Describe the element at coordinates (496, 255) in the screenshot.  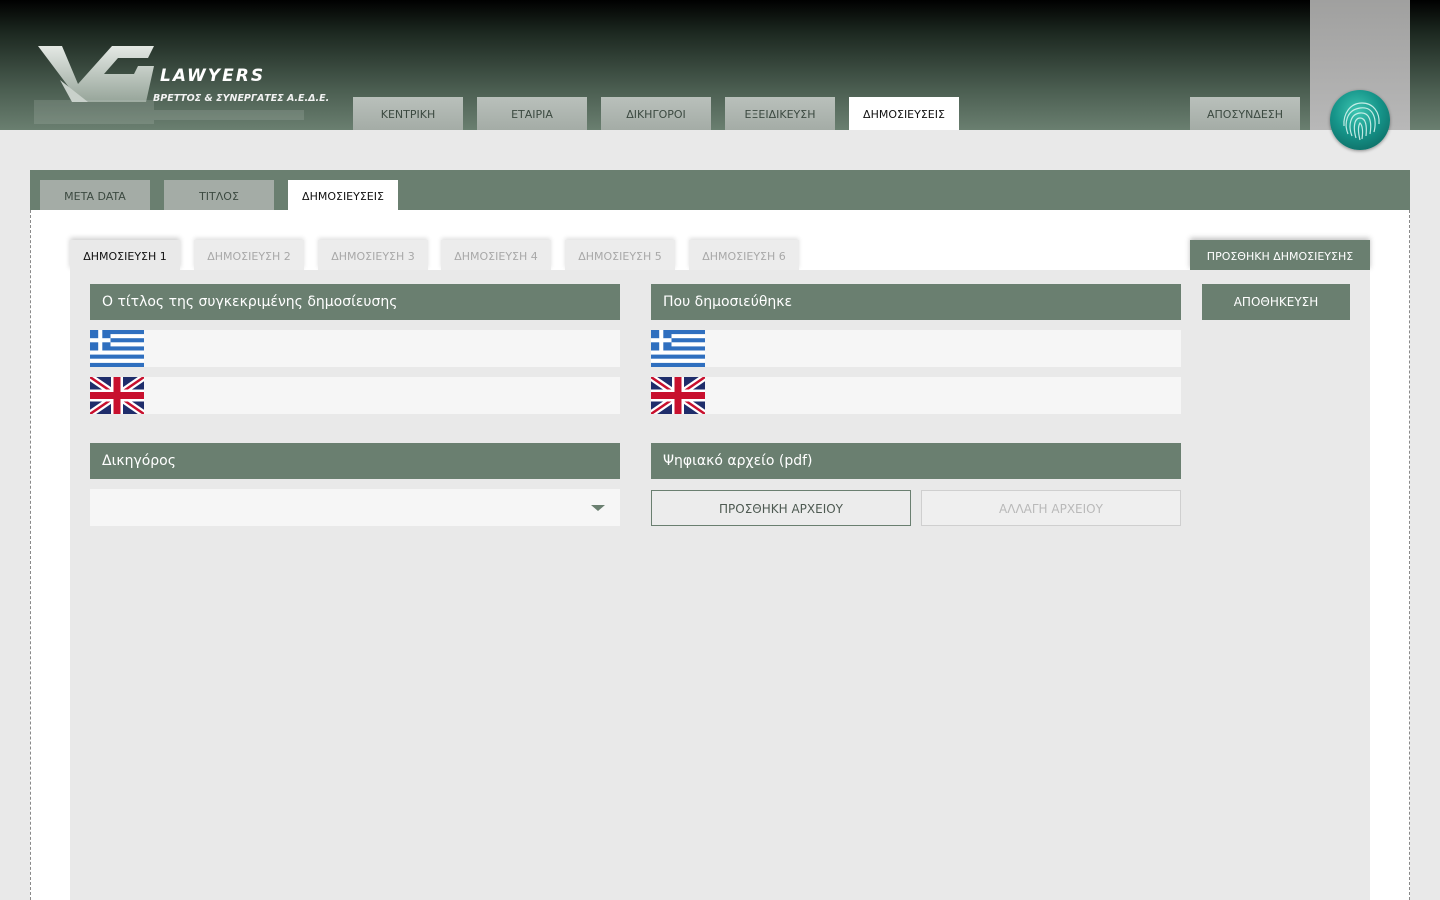
I see `publication-tab-4: ΔΗΜΟΣΙΕΥΣΗ 4` at that location.